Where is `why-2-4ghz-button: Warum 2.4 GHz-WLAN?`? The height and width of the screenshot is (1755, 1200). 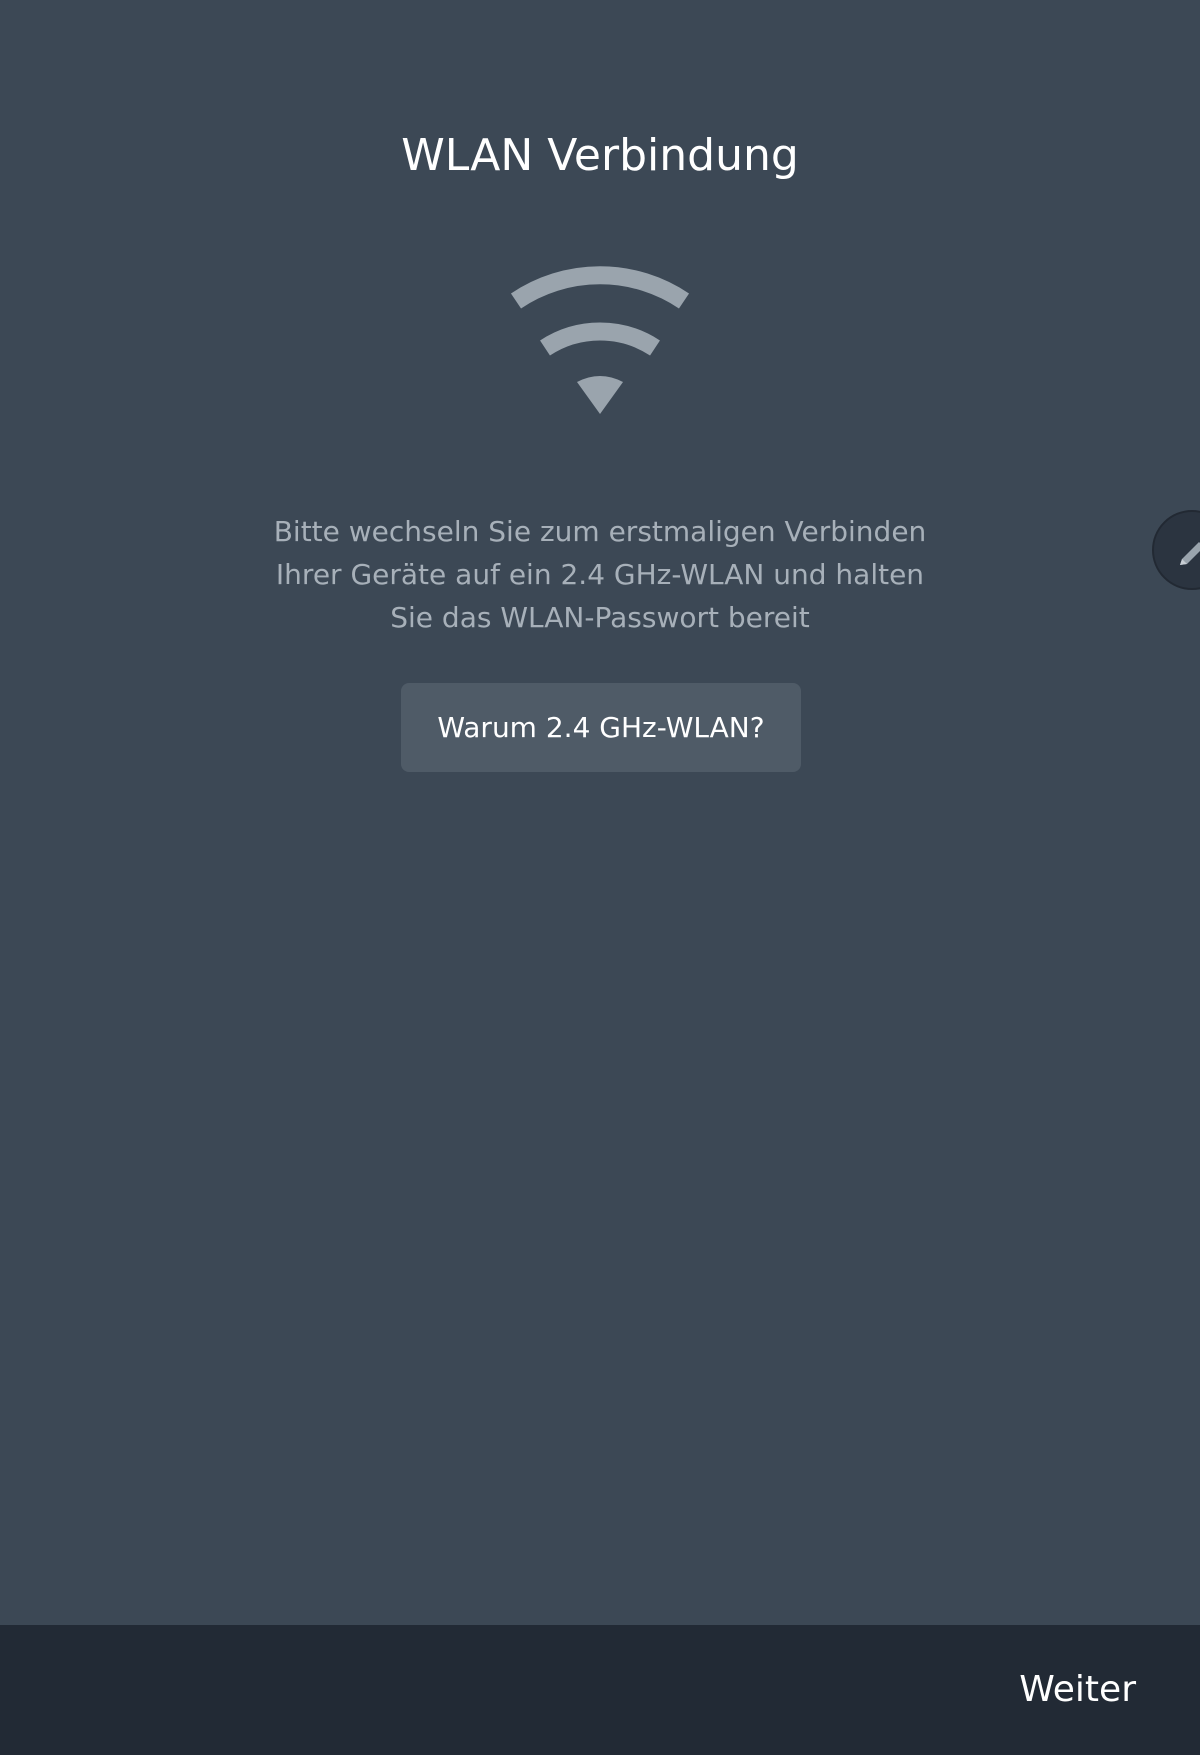
why-2-4ghz-button: Warum 2.4 GHz-WLAN? is located at coordinates (601, 727).